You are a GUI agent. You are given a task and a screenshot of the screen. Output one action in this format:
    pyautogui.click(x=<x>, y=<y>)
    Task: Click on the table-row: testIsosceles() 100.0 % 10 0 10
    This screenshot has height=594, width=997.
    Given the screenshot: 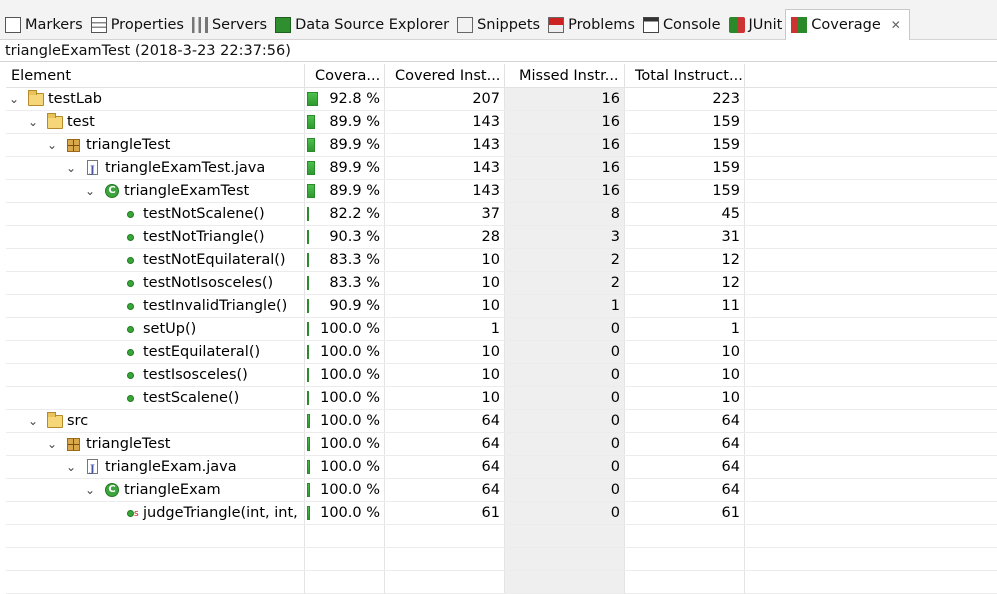 What is the action you would take?
    pyautogui.click(x=501, y=375)
    